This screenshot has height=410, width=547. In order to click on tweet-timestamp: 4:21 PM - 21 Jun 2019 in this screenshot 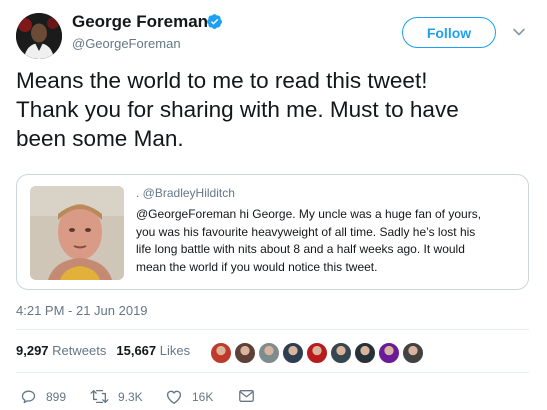, I will do `click(82, 310)`.